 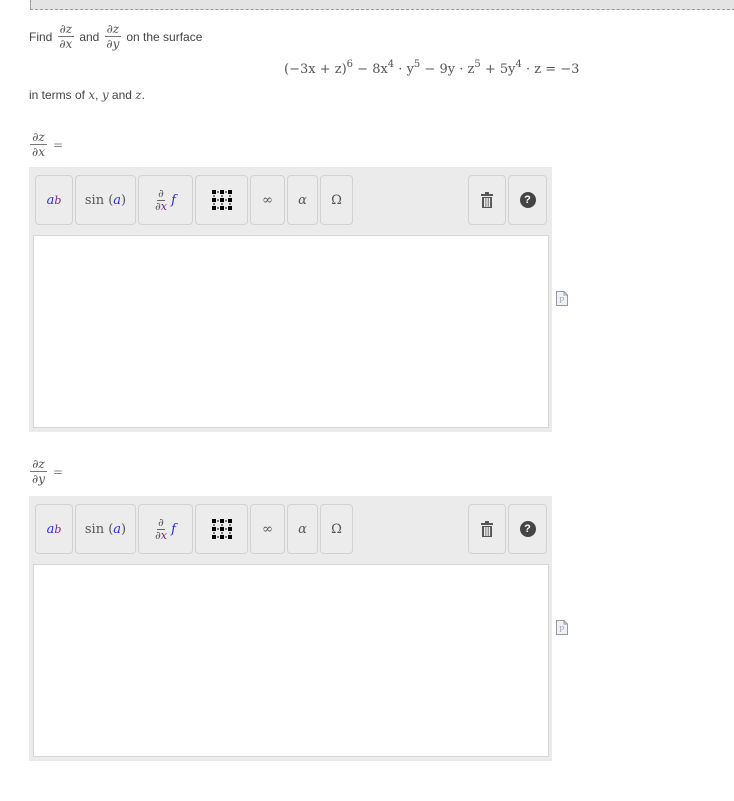 I want to click on terms-instruction: in terms of x, y and z., so click(x=87, y=95).